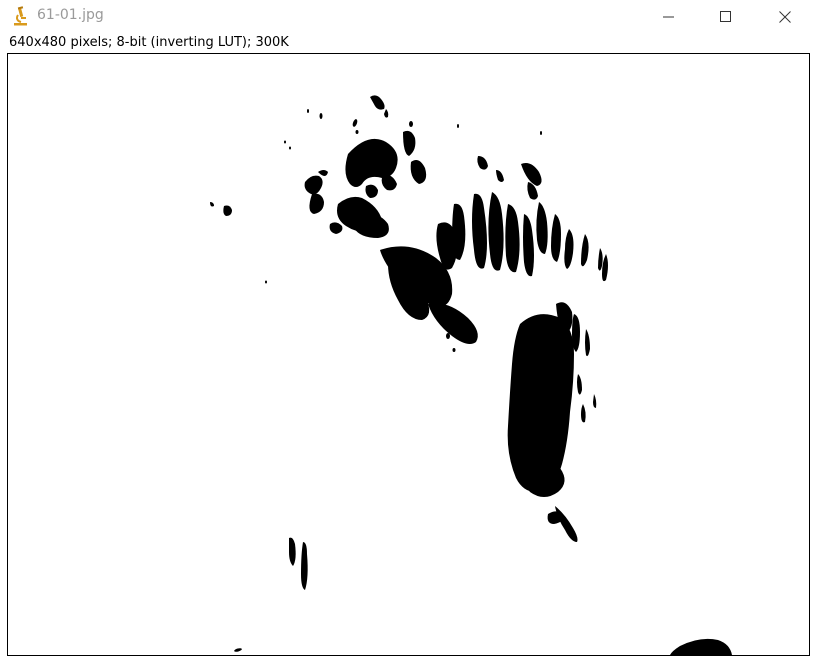 This screenshot has height=658, width=815. I want to click on maximize-icon, so click(725, 16).